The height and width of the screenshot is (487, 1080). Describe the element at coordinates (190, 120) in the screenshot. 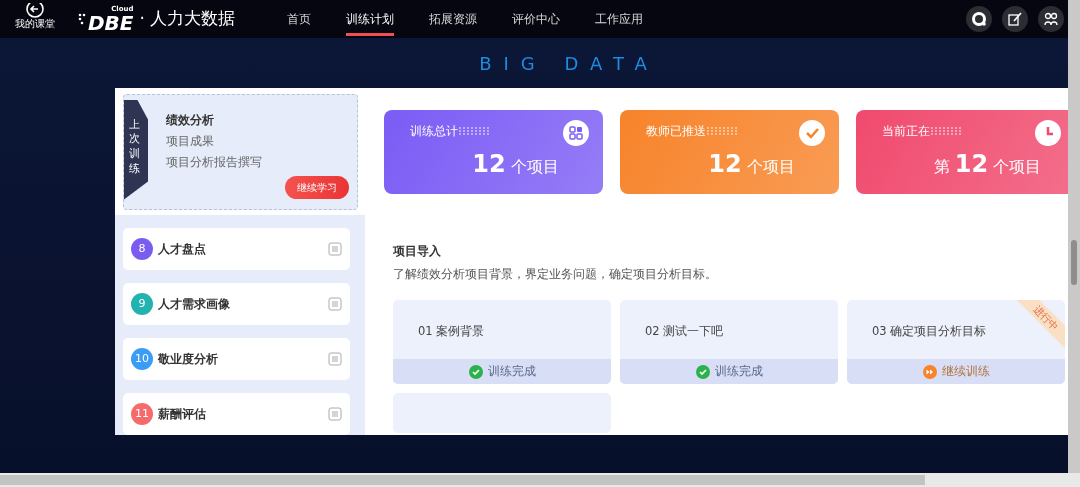

I see `course-title: 绩效分析` at that location.